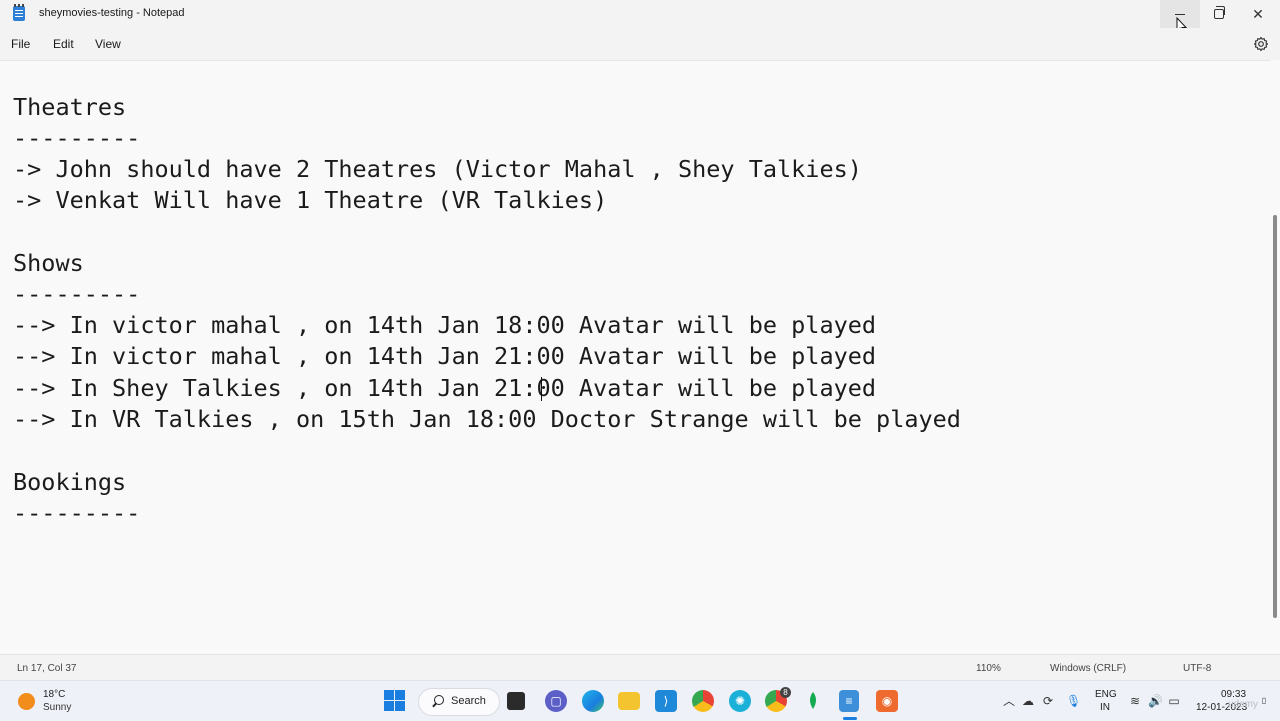  I want to click on text-caret, so click(541, 389).